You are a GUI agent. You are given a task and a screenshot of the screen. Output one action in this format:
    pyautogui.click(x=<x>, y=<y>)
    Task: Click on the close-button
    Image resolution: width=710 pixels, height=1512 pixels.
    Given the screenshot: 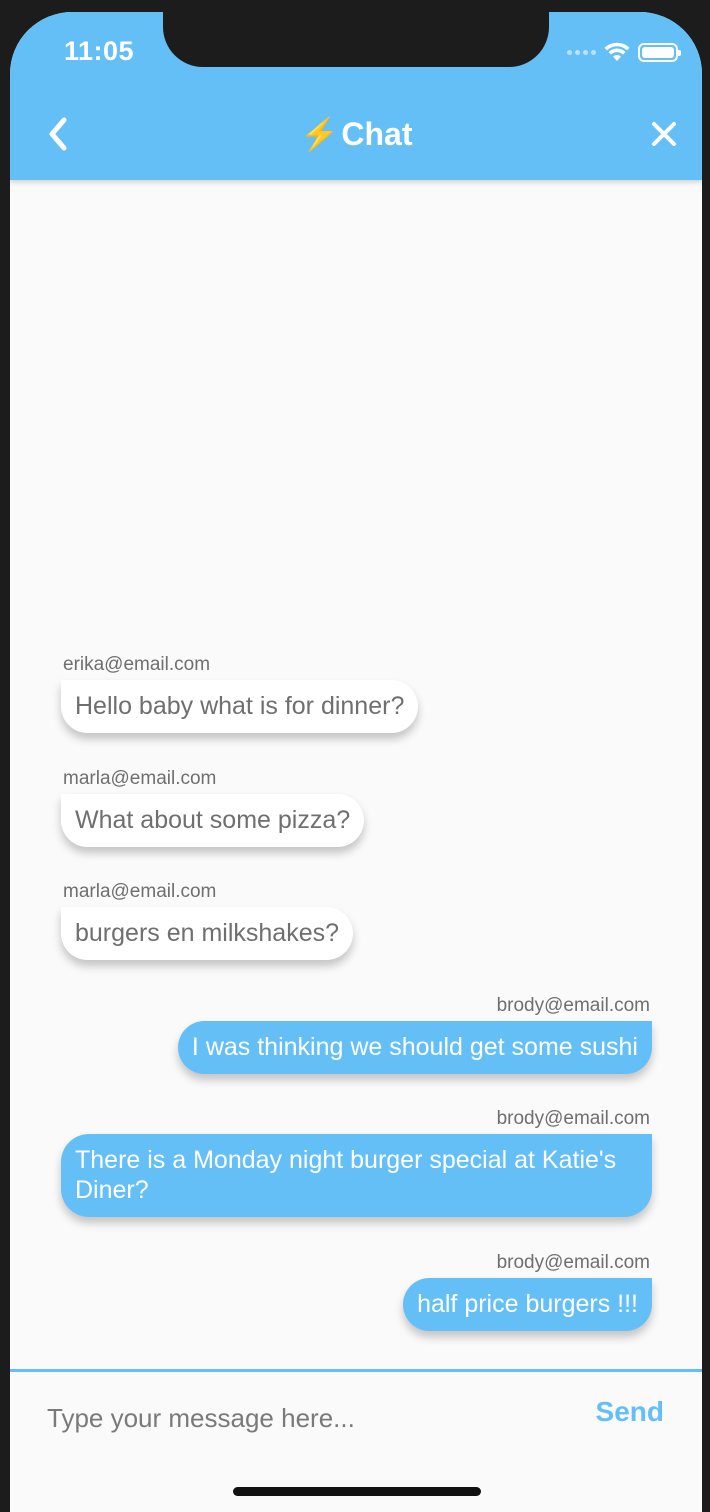 What is the action you would take?
    pyautogui.click(x=664, y=134)
    